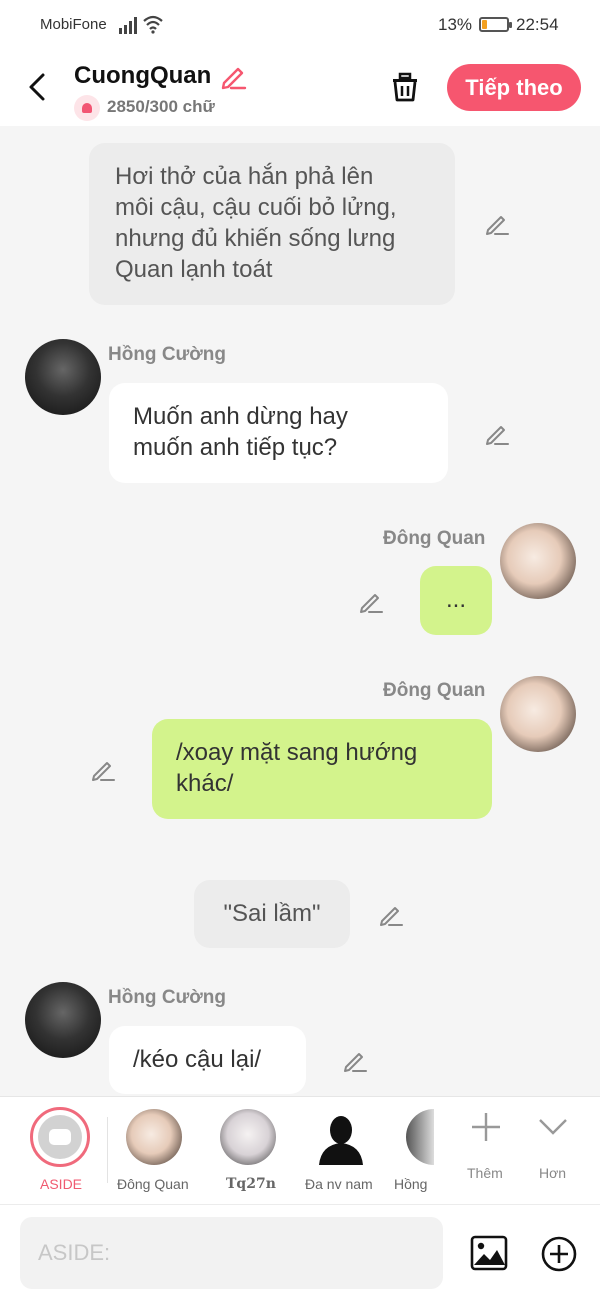 The width and height of the screenshot is (600, 1300). What do you see at coordinates (143, 75) in the screenshot?
I see `story-title: CuongQuan` at bounding box center [143, 75].